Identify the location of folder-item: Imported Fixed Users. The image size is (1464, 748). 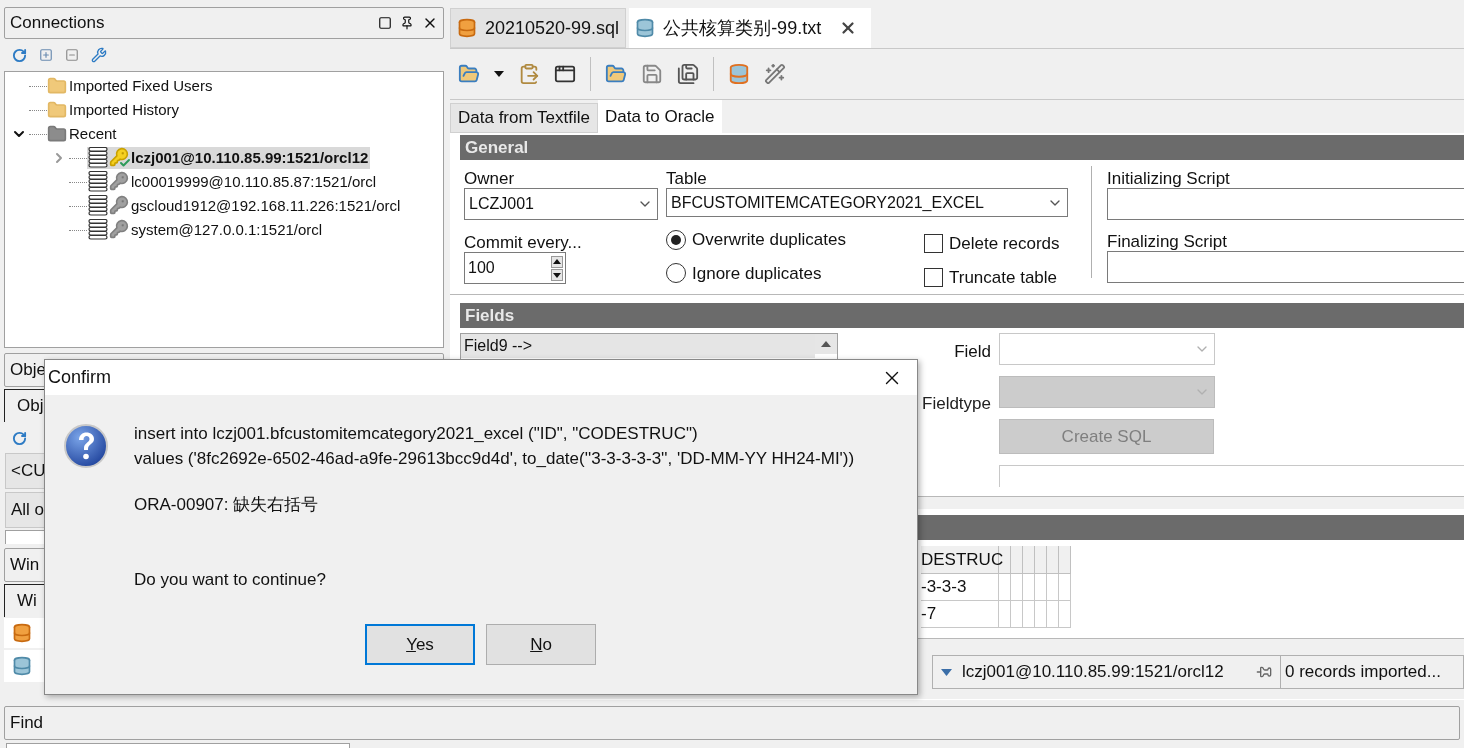
(141, 86).